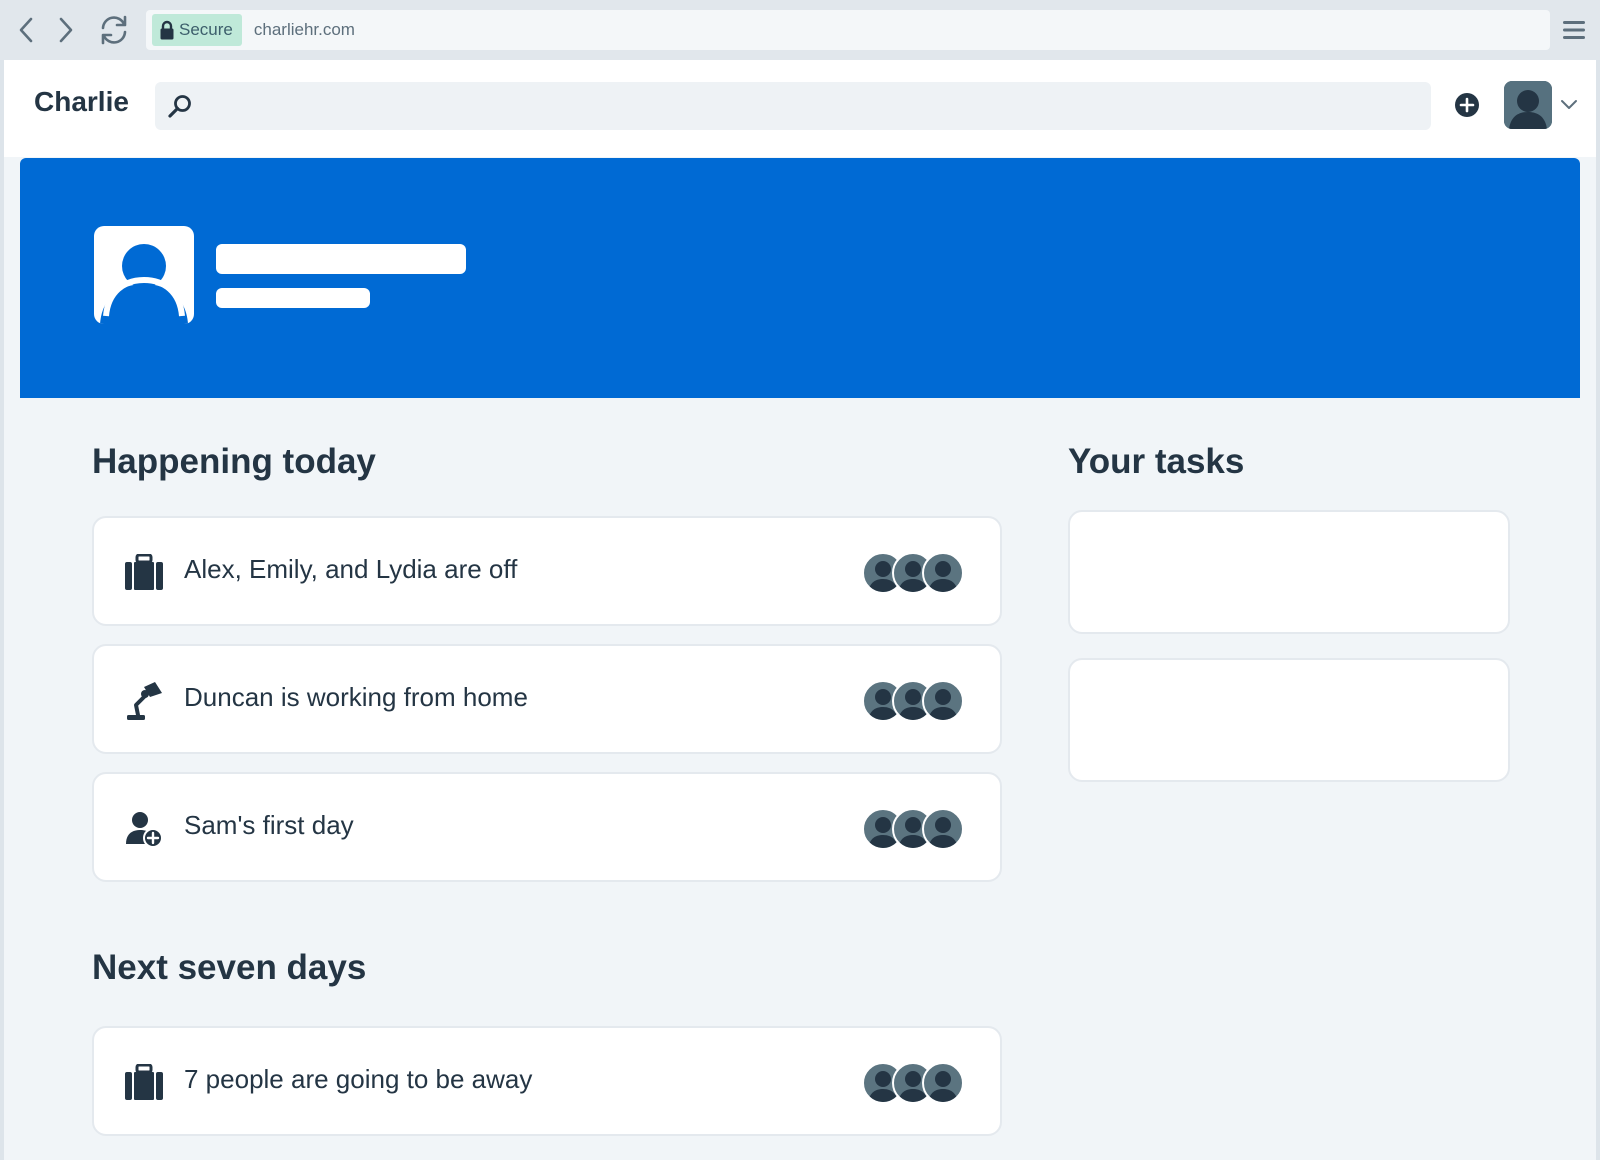 The image size is (1600, 1160). I want to click on list-item: Duncan is working from home, so click(547, 699).